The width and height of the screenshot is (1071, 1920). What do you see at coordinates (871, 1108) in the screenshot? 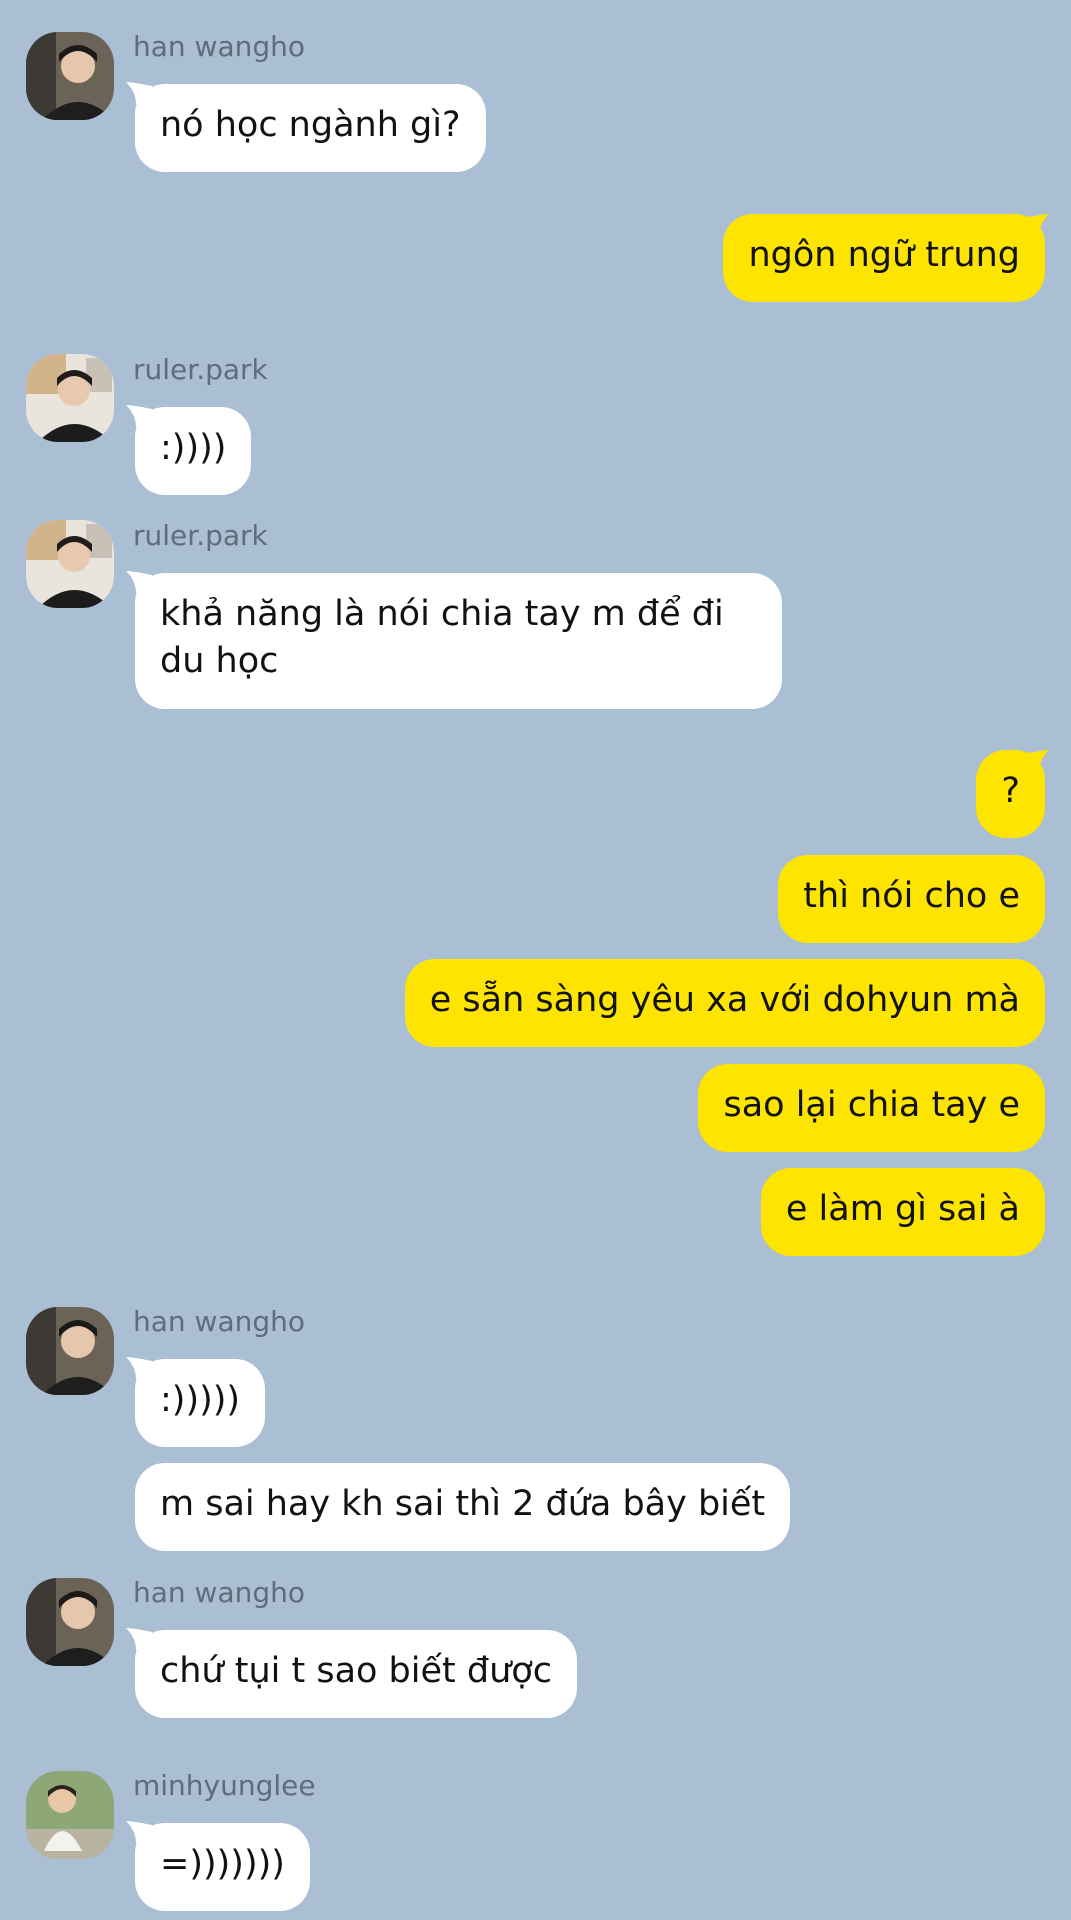
I see `message-bubble: sao lại chia tay e` at bounding box center [871, 1108].